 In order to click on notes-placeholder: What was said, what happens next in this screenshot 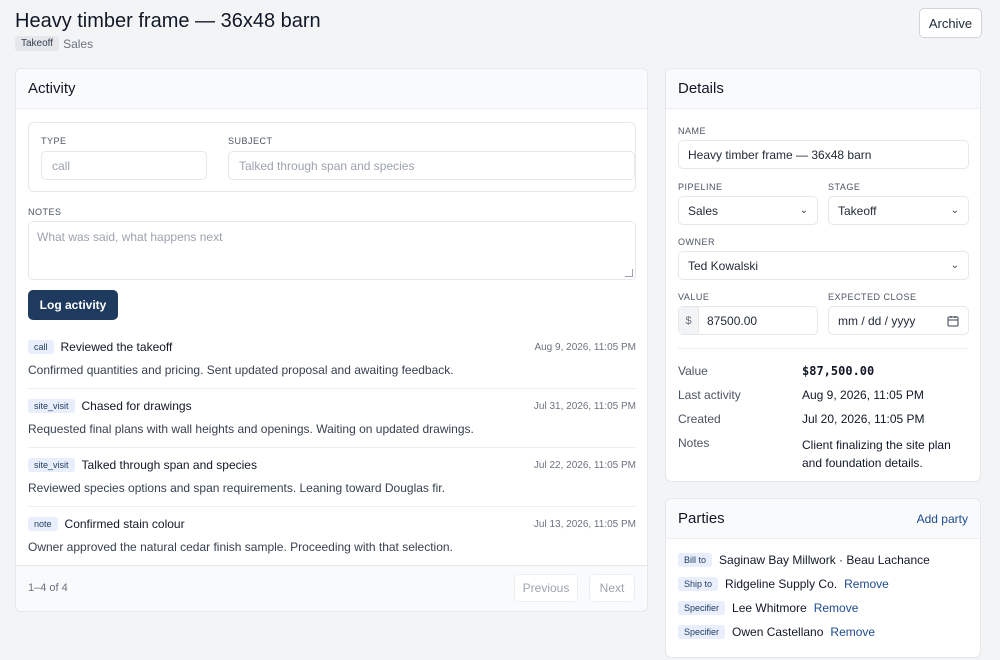, I will do `click(130, 237)`.